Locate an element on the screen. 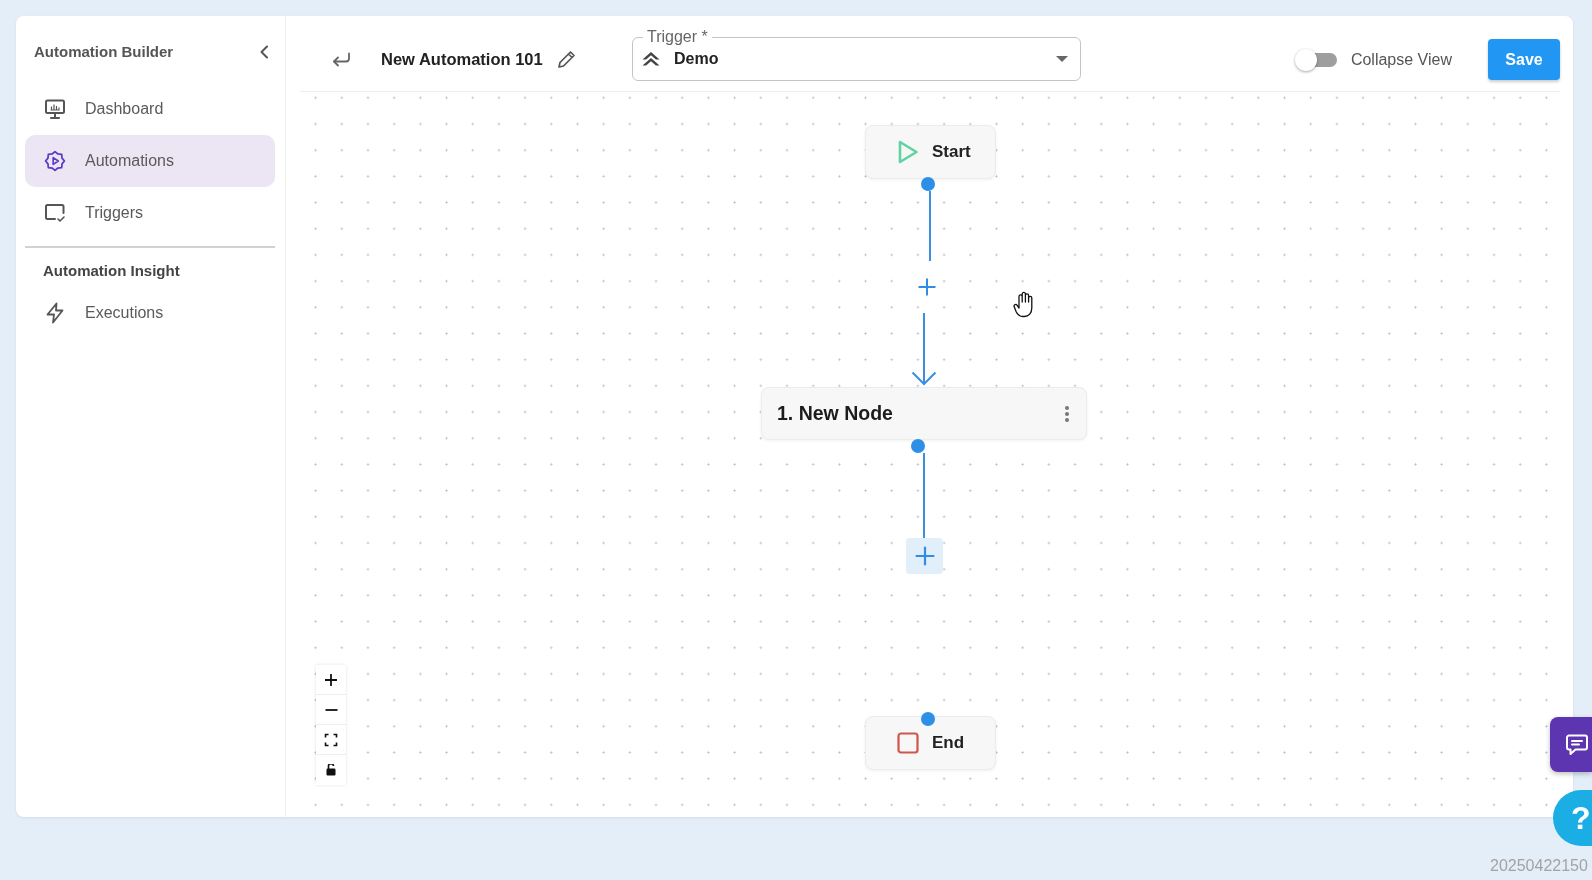 The height and width of the screenshot is (880, 1592). sidebar-title: Automation Builder is located at coordinates (104, 51).